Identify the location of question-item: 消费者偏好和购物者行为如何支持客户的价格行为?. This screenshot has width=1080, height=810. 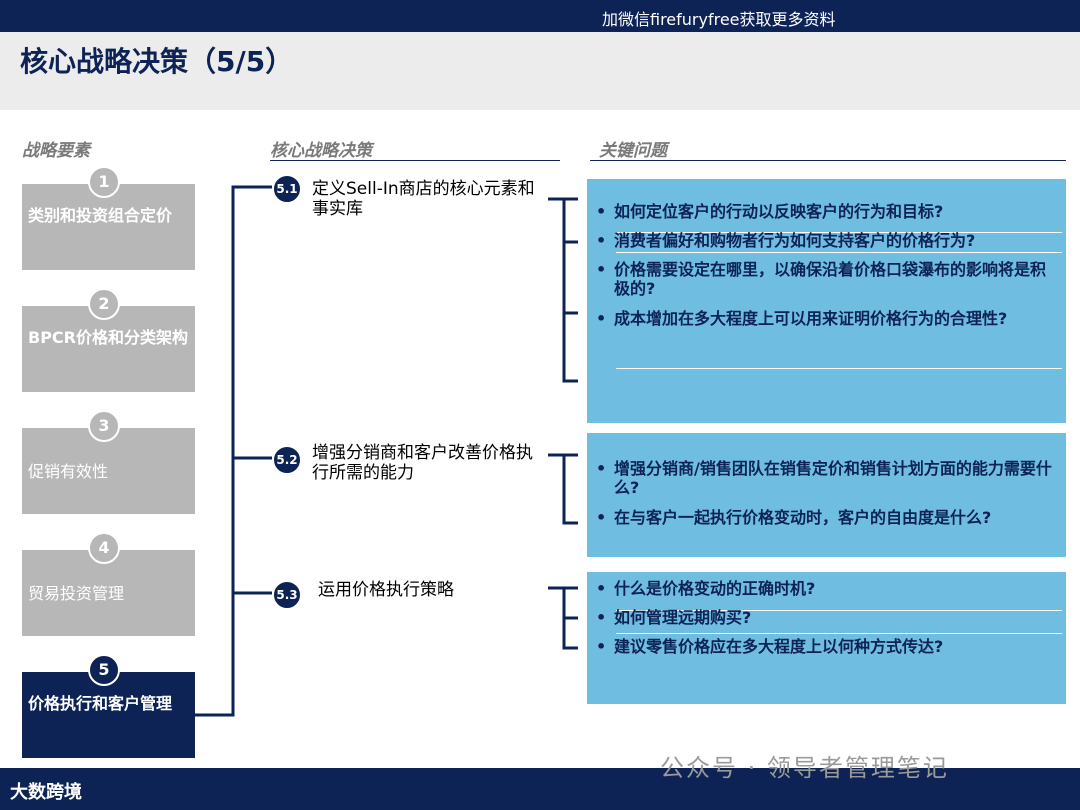
(825, 240).